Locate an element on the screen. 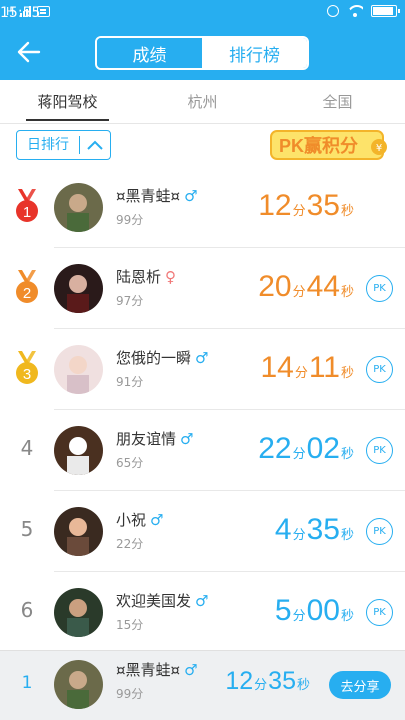 This screenshot has height=720, width=405. ranking-row: 4 朋友谊情 ♂ 65分 22 分 02 秒 PK is located at coordinates (202, 450).